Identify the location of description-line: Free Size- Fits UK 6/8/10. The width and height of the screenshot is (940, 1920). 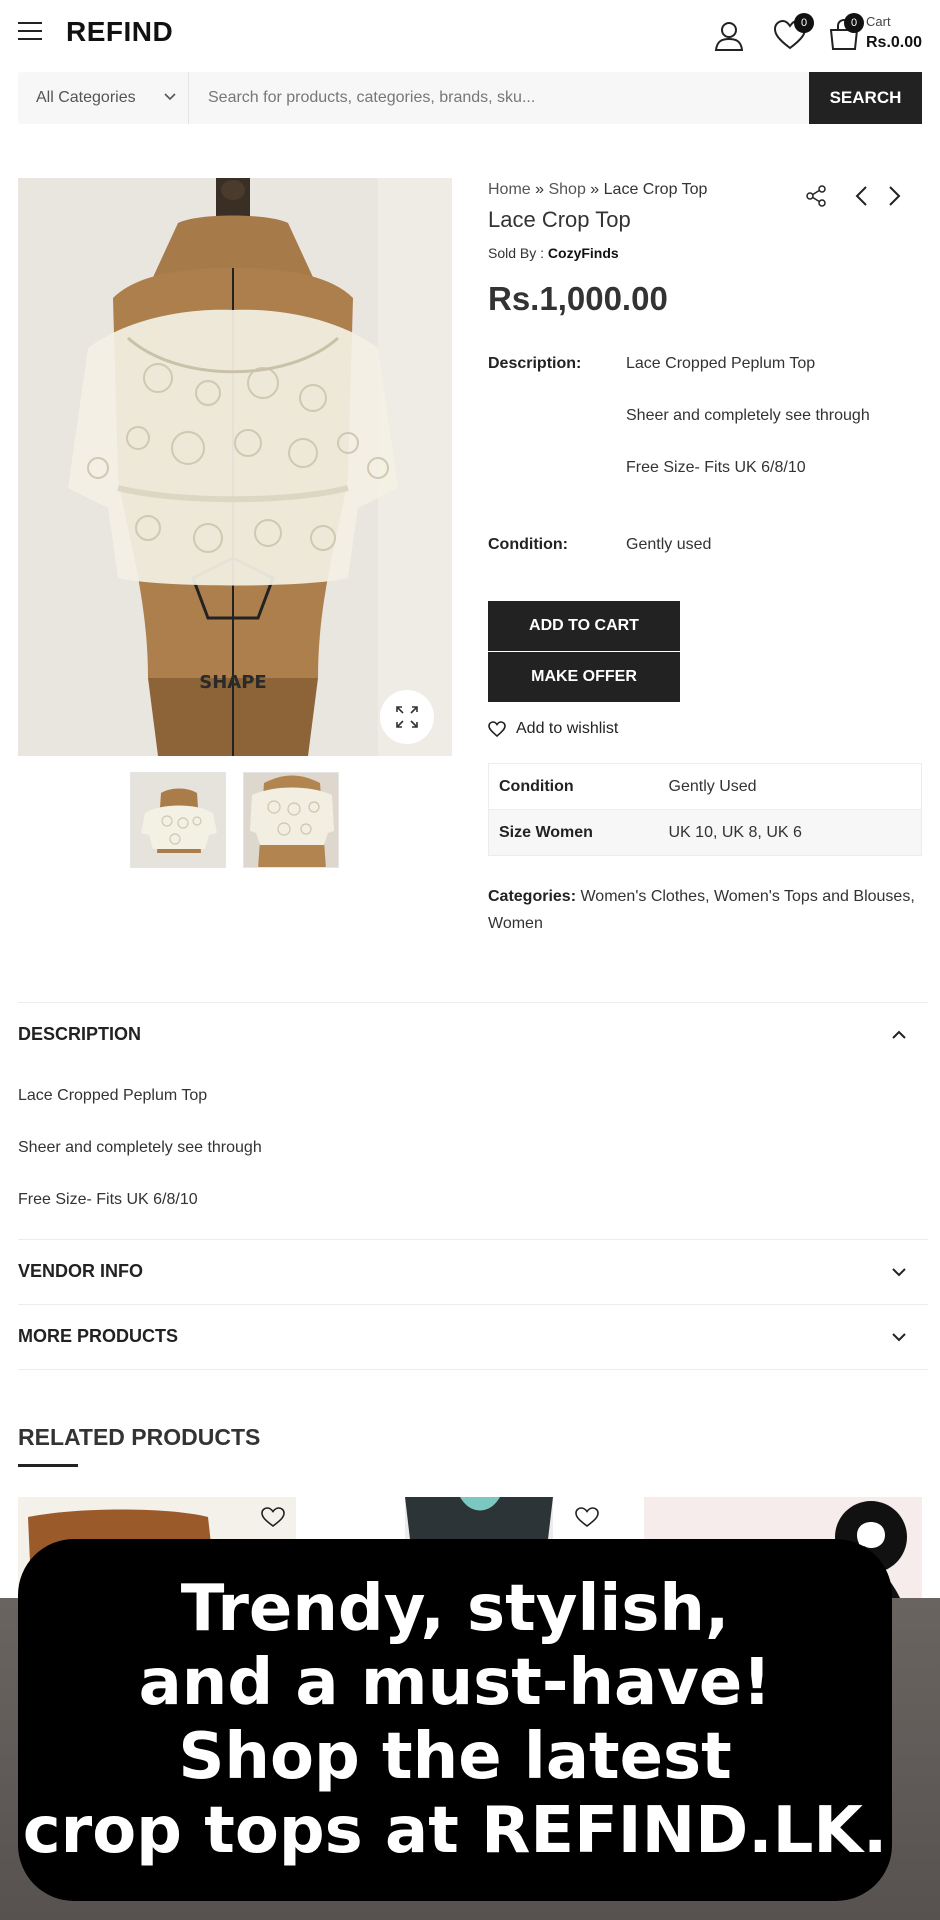
(716, 467).